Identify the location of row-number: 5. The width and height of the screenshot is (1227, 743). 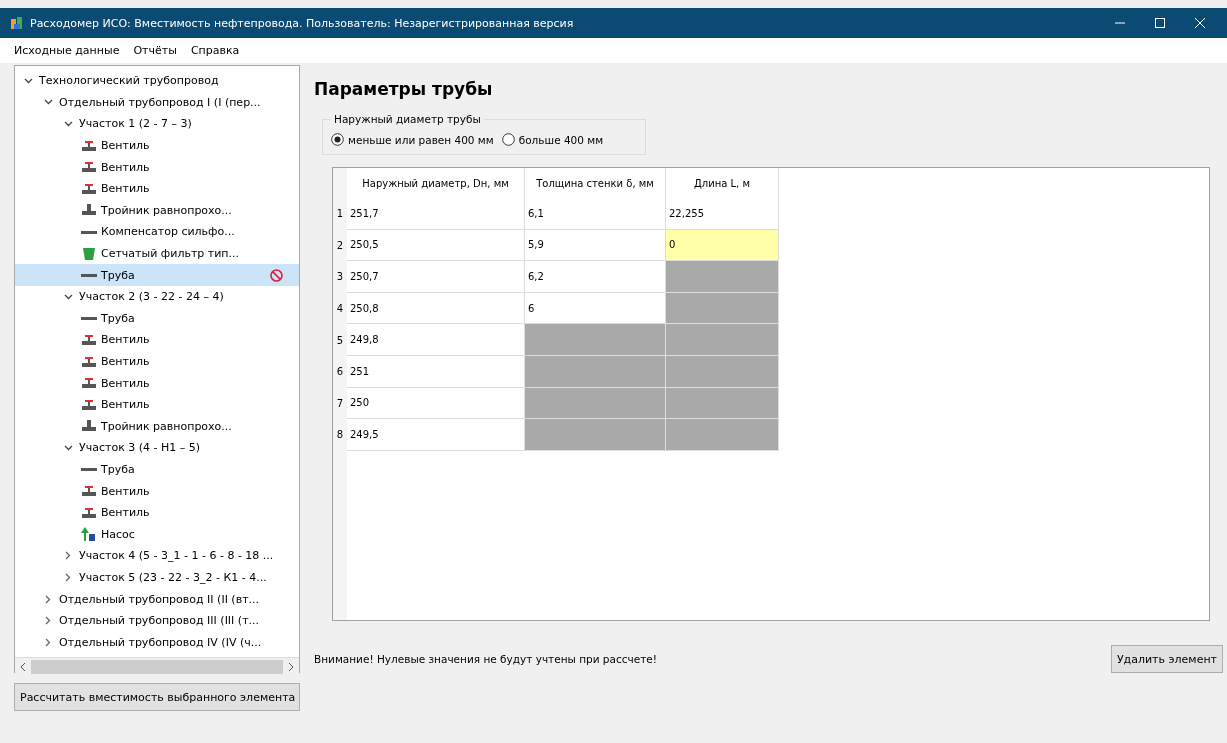
(340, 340).